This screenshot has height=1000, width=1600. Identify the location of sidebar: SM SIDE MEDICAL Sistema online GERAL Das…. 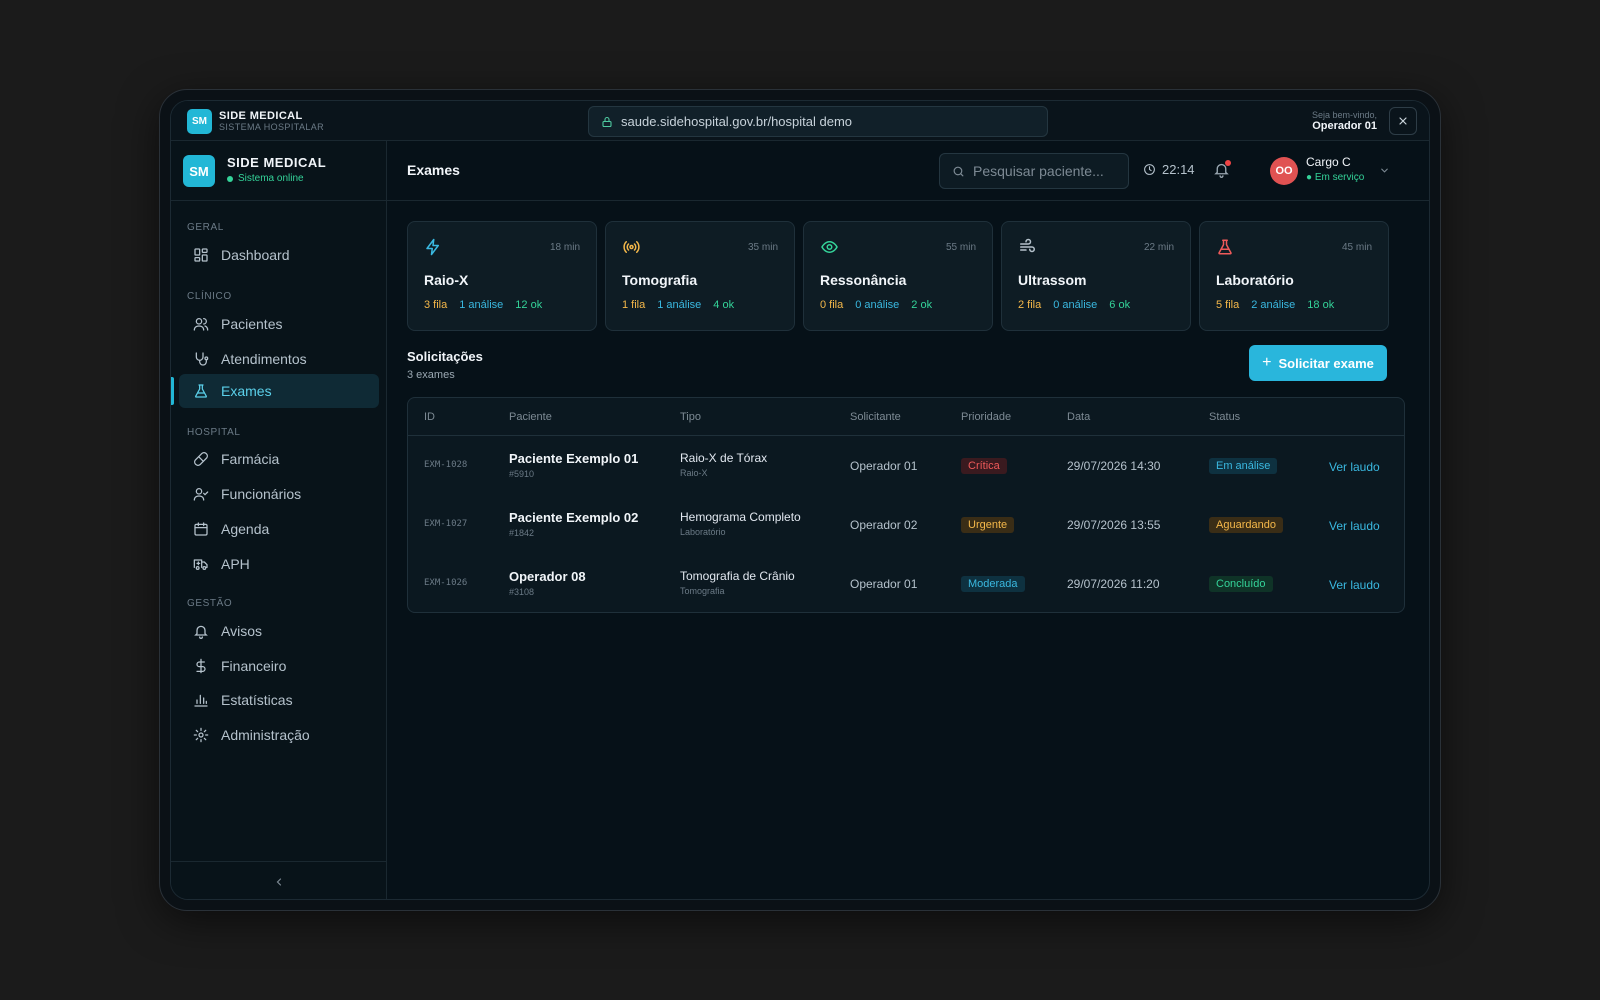
(279, 520).